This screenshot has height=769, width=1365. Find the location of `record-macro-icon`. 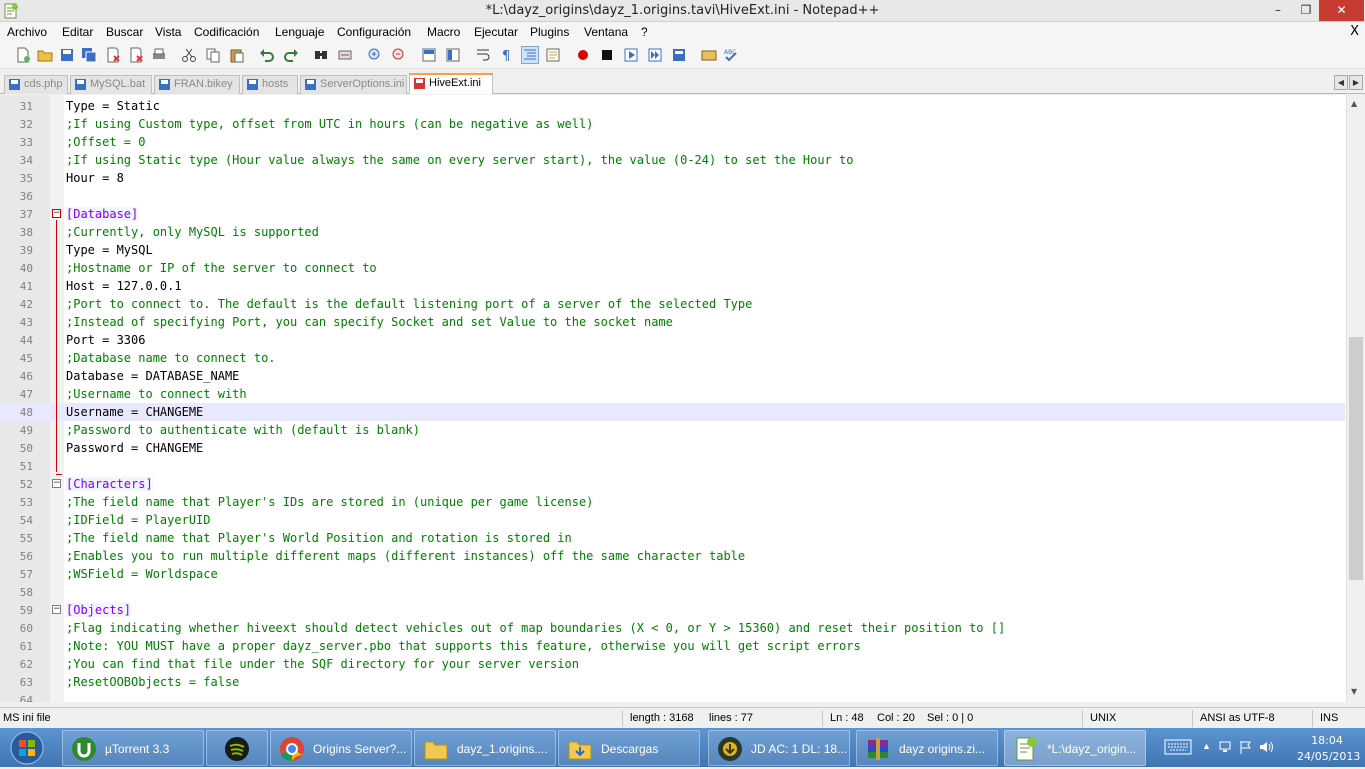

record-macro-icon is located at coordinates (583, 55).